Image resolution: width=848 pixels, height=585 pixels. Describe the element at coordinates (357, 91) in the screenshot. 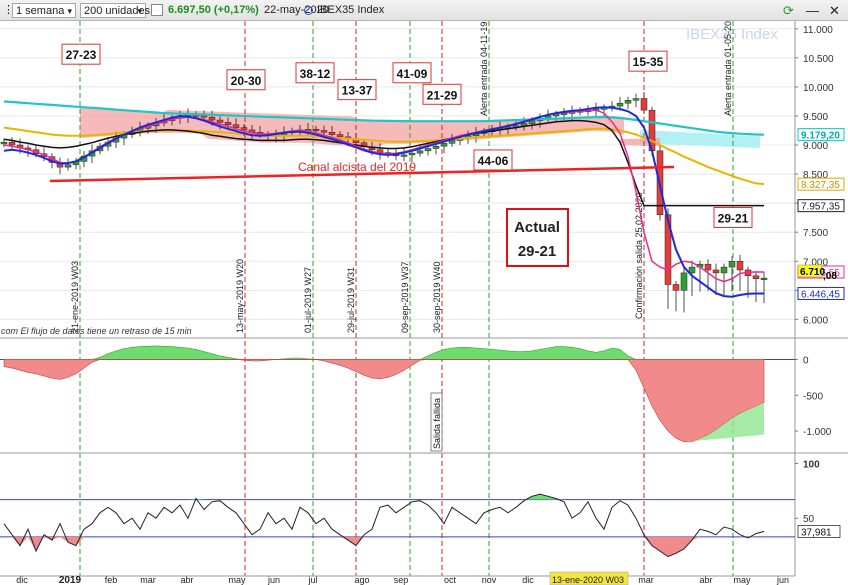

I see `annotation-label-3: 13-37` at that location.